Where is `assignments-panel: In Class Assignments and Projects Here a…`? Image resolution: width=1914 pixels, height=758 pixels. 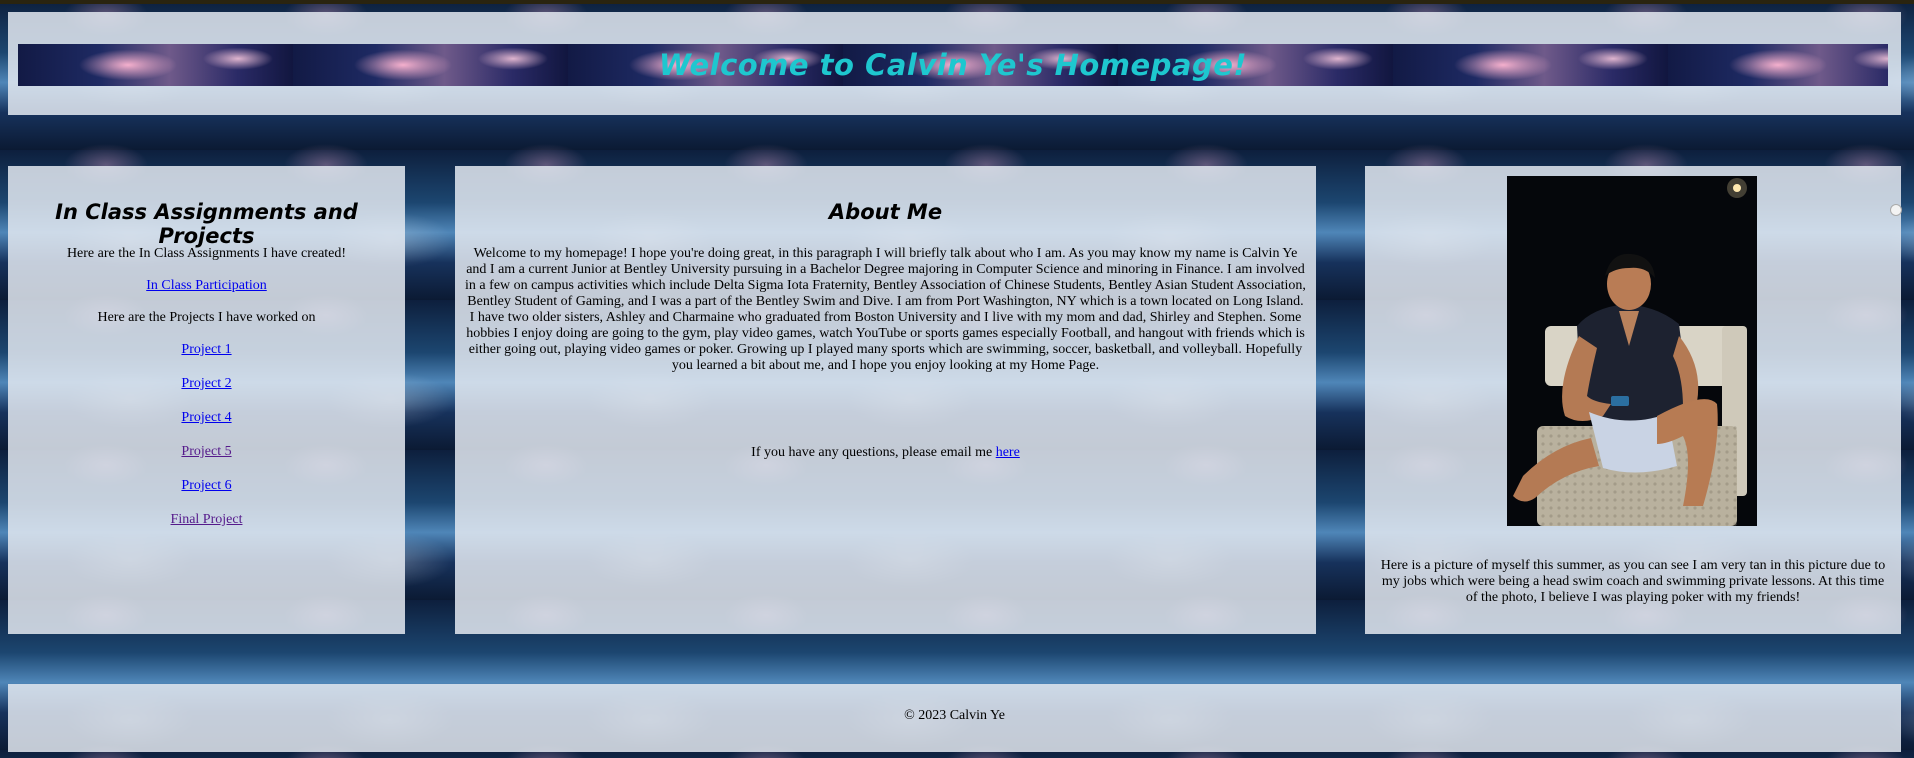 assignments-panel: In Class Assignments and Projects Here a… is located at coordinates (206, 400).